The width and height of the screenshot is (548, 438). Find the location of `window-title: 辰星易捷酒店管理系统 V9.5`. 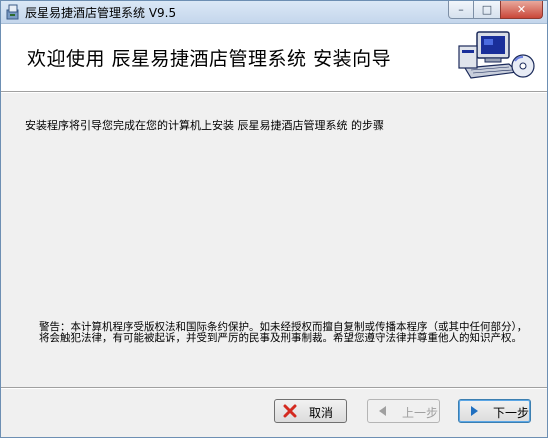

window-title: 辰星易捷酒店管理系统 V9.5 is located at coordinates (101, 13).